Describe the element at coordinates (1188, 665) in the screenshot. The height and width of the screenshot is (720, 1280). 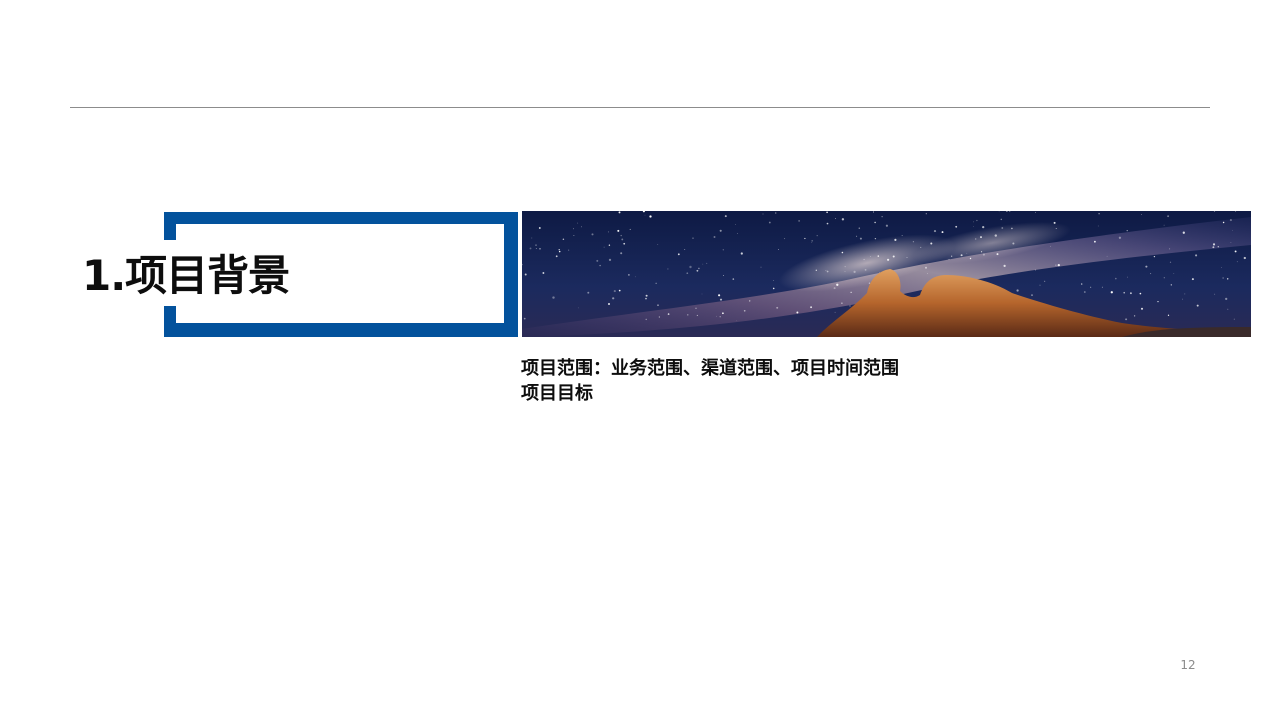
I see `page-number: 12` at that location.